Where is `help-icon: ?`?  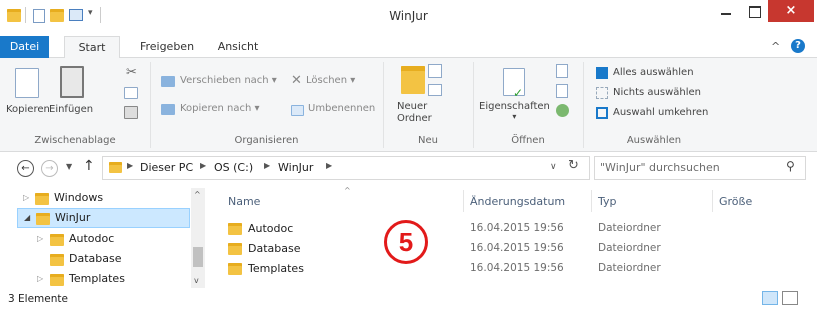 help-icon: ? is located at coordinates (798, 46).